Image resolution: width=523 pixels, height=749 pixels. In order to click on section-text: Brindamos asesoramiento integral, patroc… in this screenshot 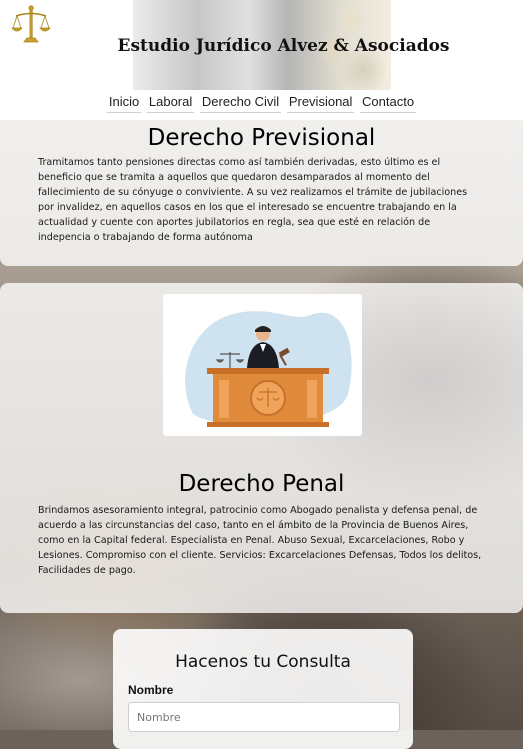, I will do `click(260, 540)`.